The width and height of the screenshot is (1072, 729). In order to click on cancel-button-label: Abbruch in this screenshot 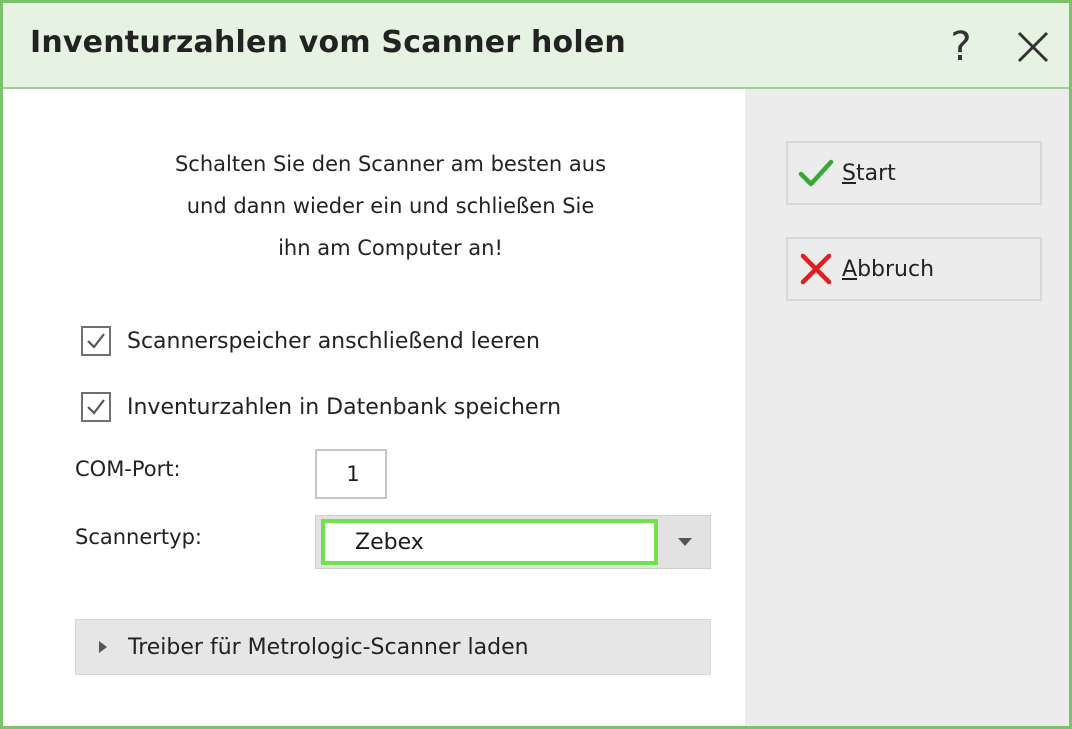, I will do `click(888, 269)`.